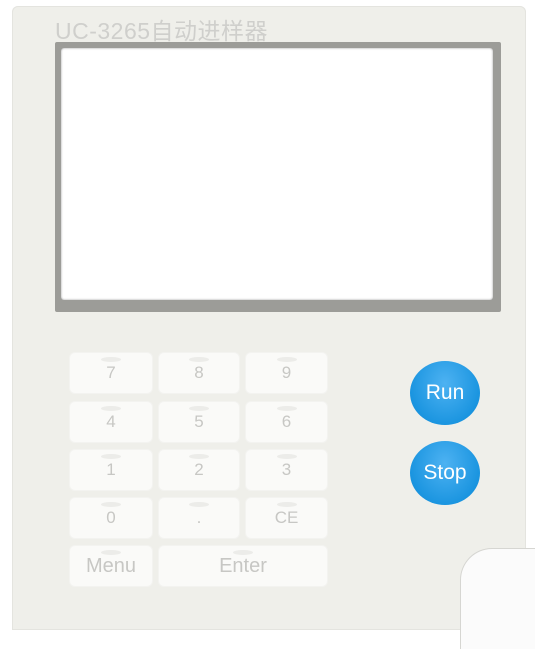 The width and height of the screenshot is (535, 649). Describe the element at coordinates (445, 393) in the screenshot. I see `run-button: Run` at that location.